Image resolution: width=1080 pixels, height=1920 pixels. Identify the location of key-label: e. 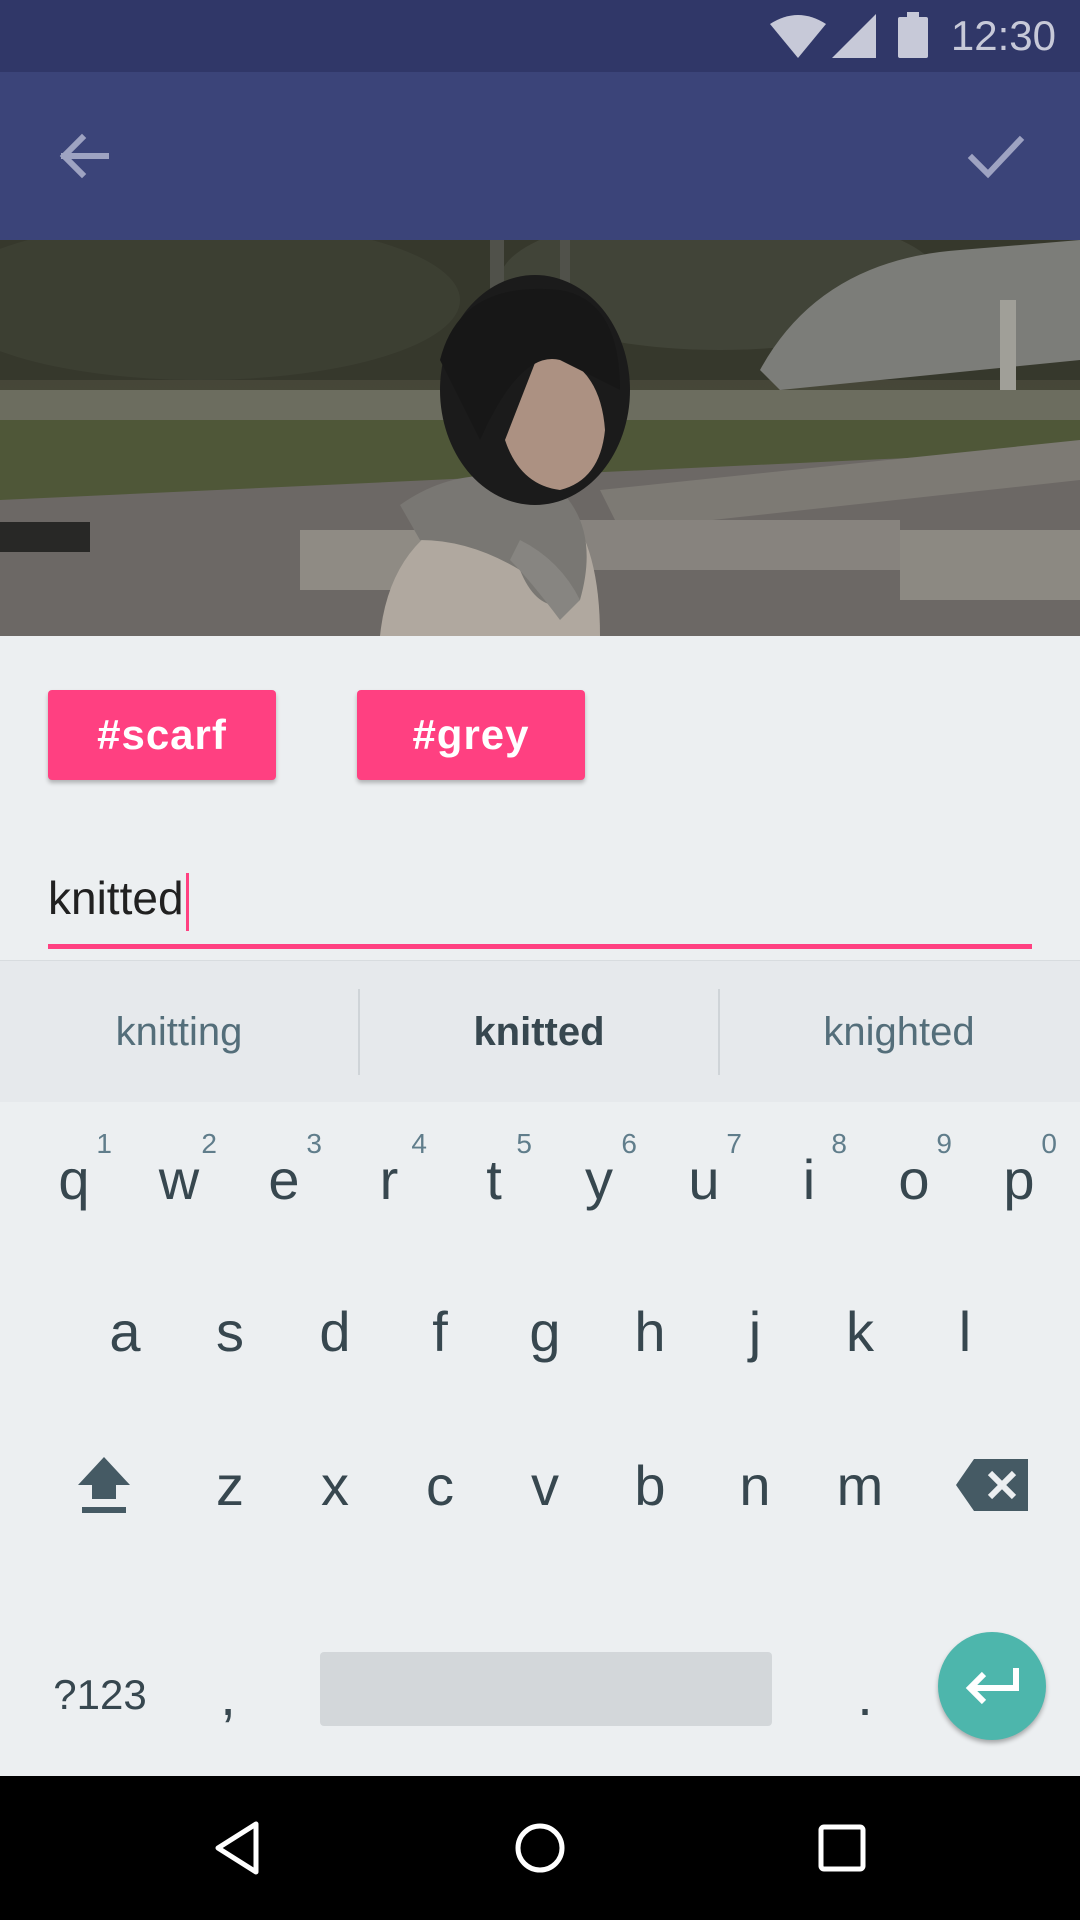
(284, 1179).